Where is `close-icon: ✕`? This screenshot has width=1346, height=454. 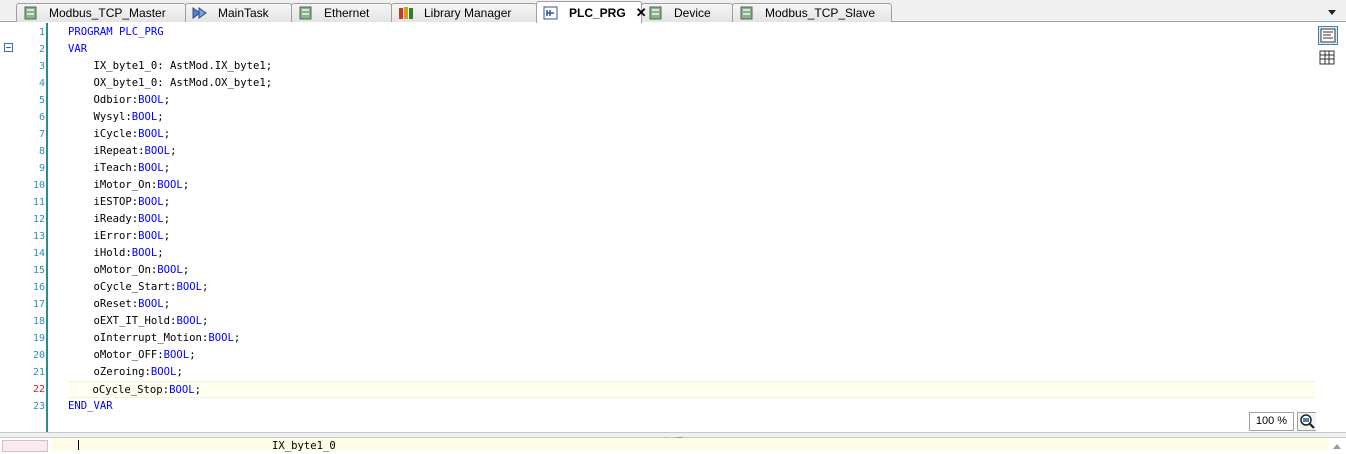
close-icon: ✕ is located at coordinates (641, 13).